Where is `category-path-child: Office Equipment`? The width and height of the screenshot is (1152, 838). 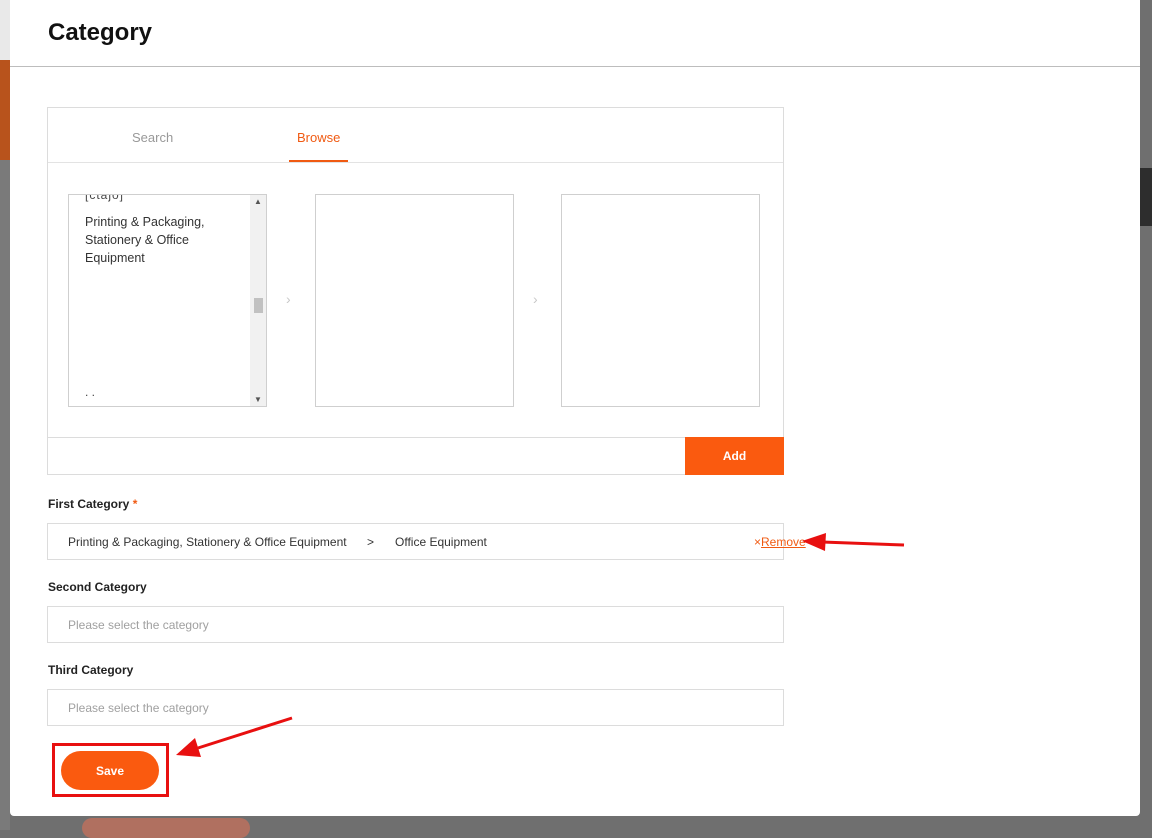
category-path-child: Office Equipment is located at coordinates (441, 542).